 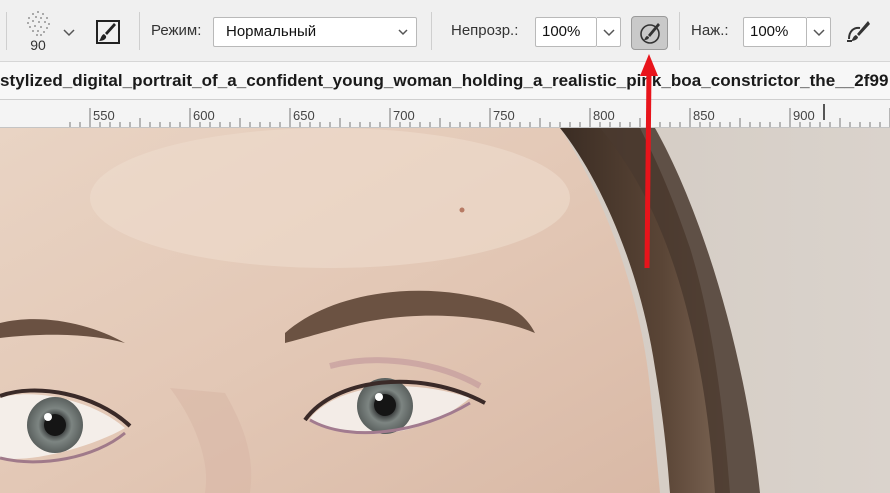 What do you see at coordinates (485, 30) in the screenshot?
I see `opacity-label: Непрозр.:` at bounding box center [485, 30].